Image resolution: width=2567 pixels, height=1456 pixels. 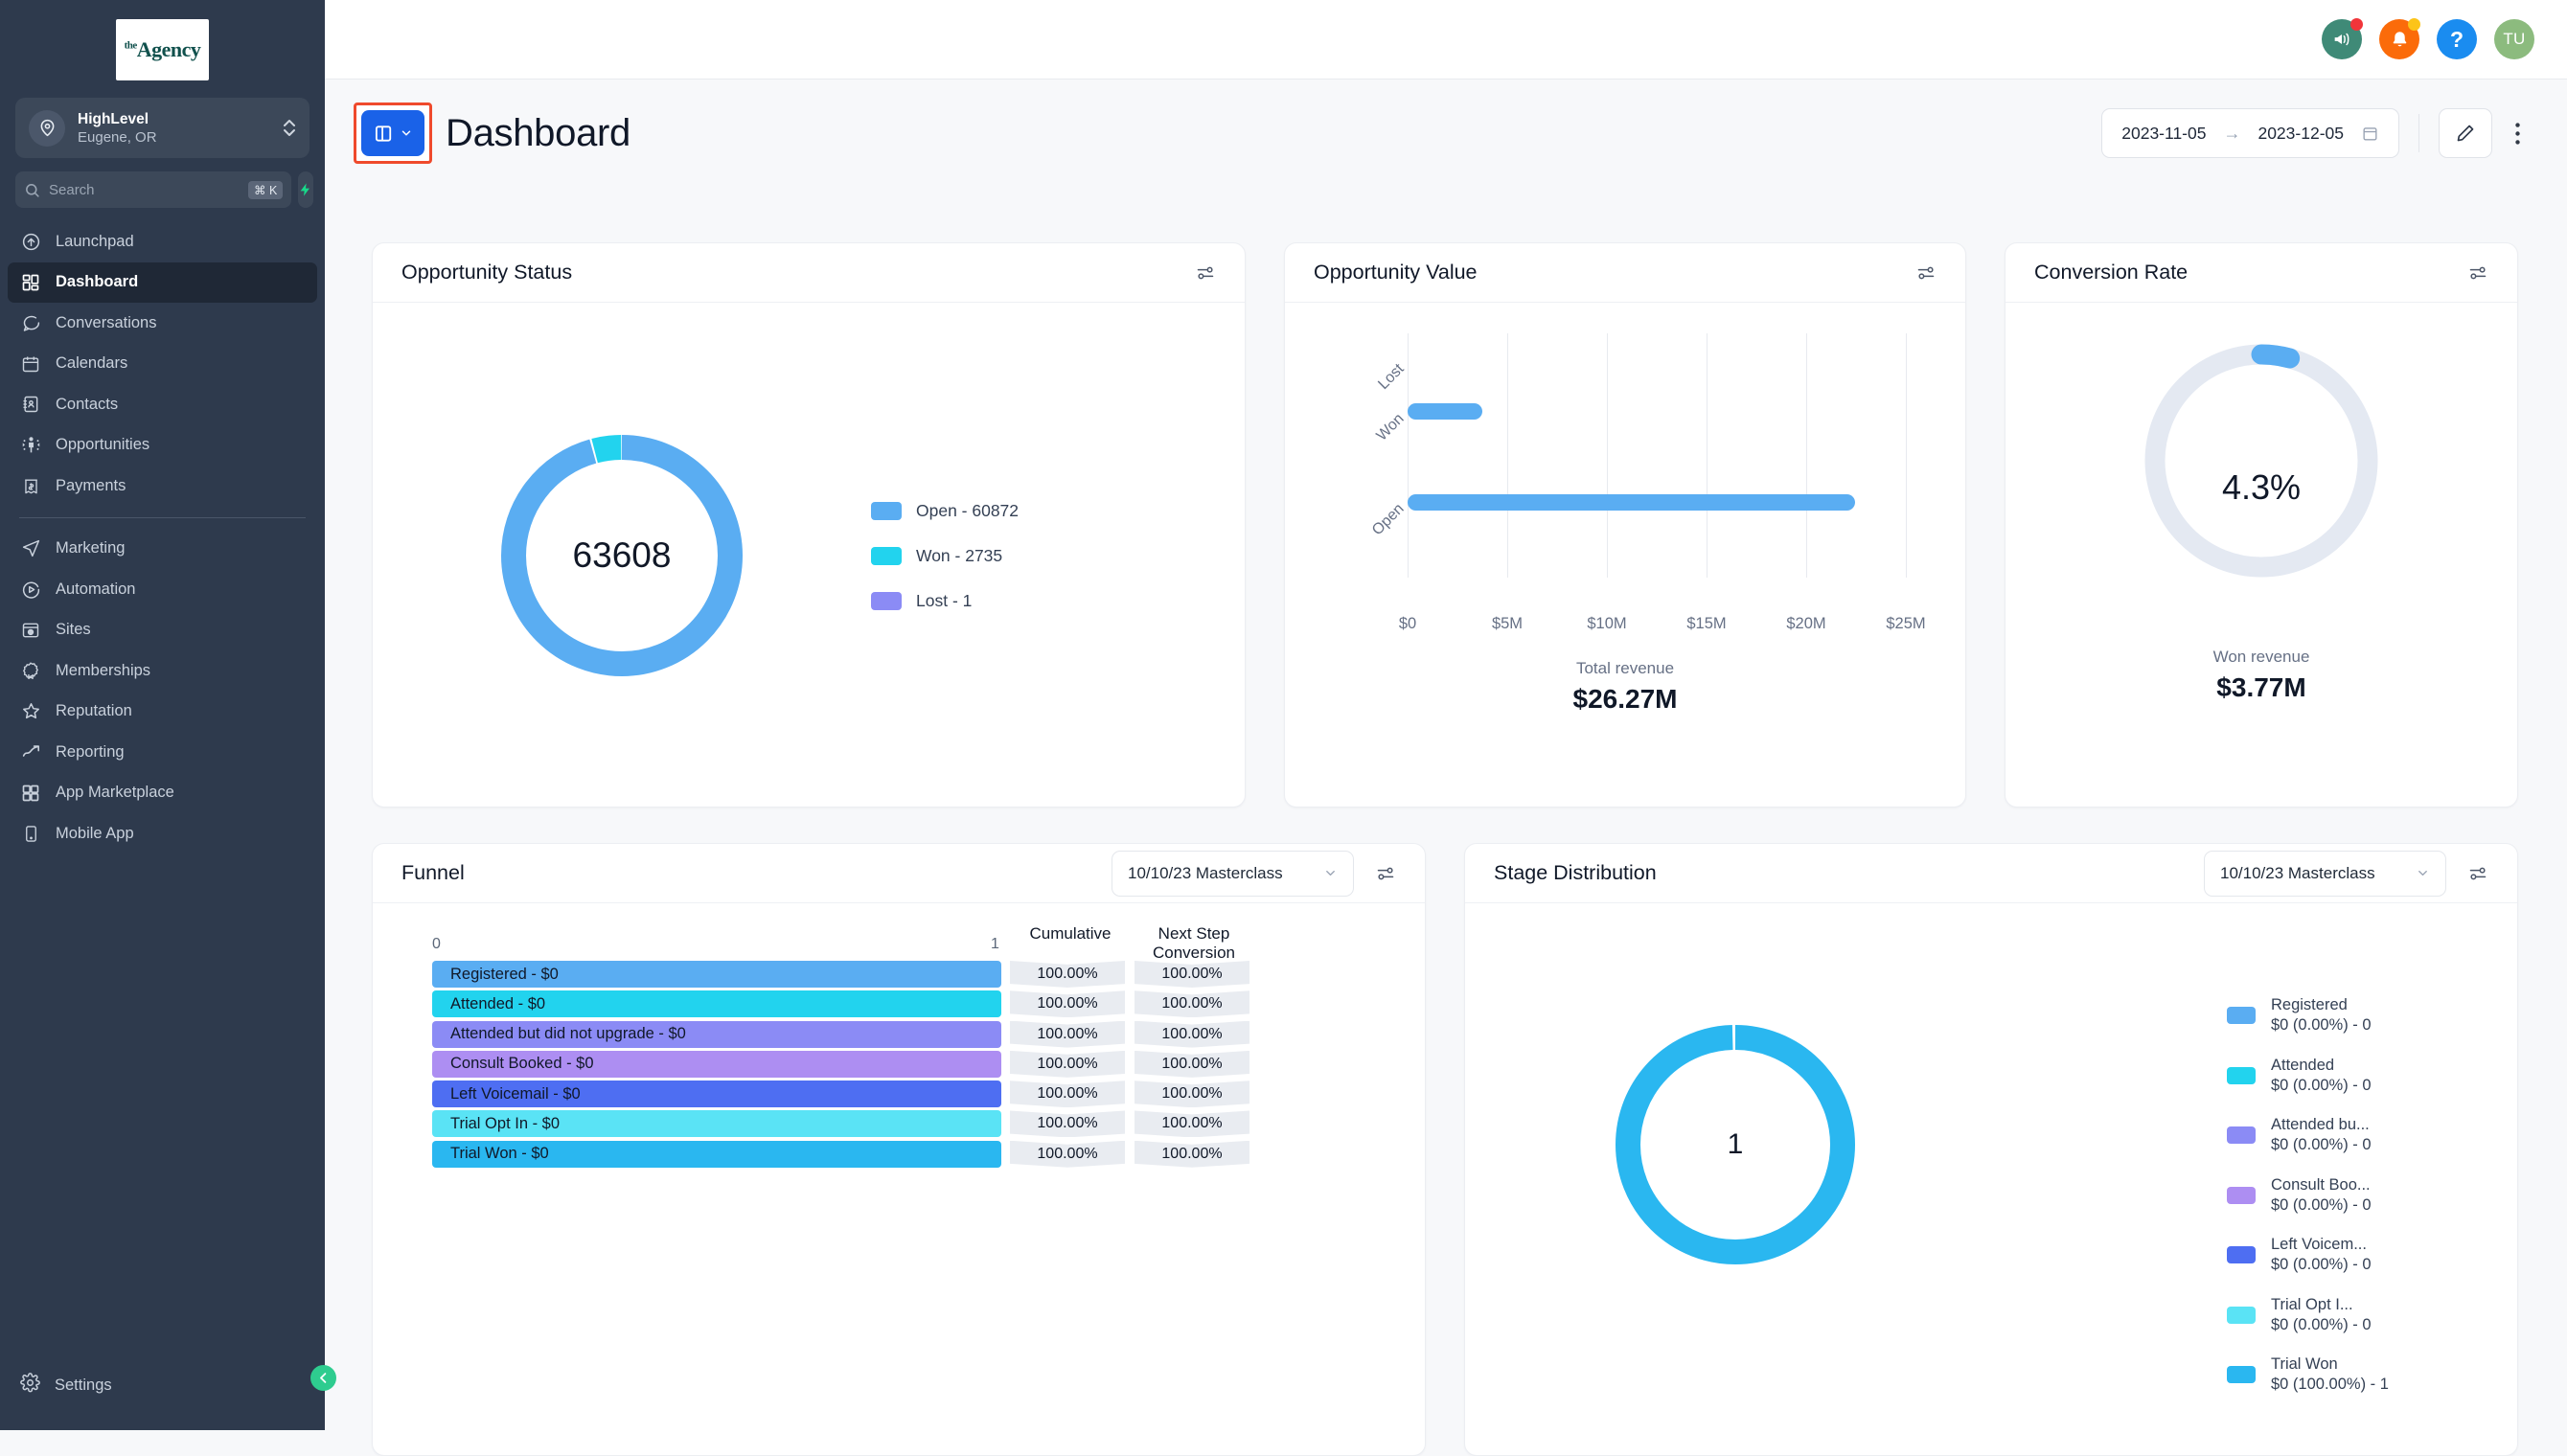 I want to click on lightning-bolt-icon, so click(x=305, y=189).